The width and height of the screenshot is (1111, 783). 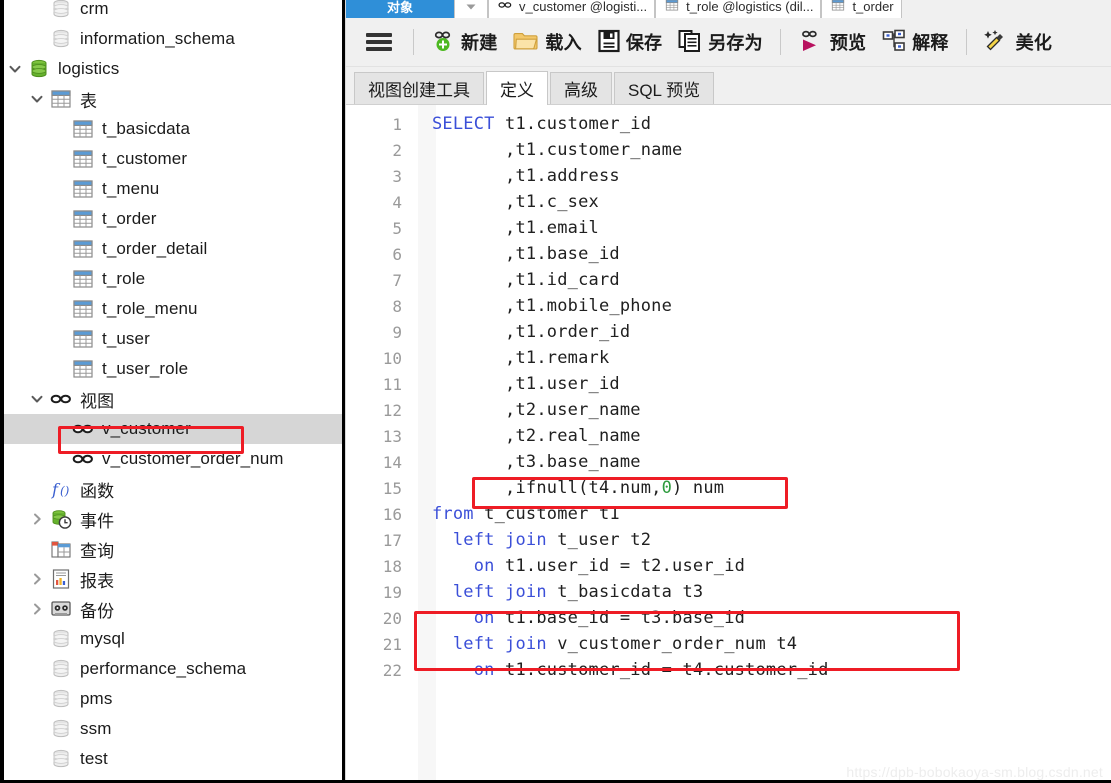 What do you see at coordinates (381, 42) in the screenshot?
I see `main-menu-button` at bounding box center [381, 42].